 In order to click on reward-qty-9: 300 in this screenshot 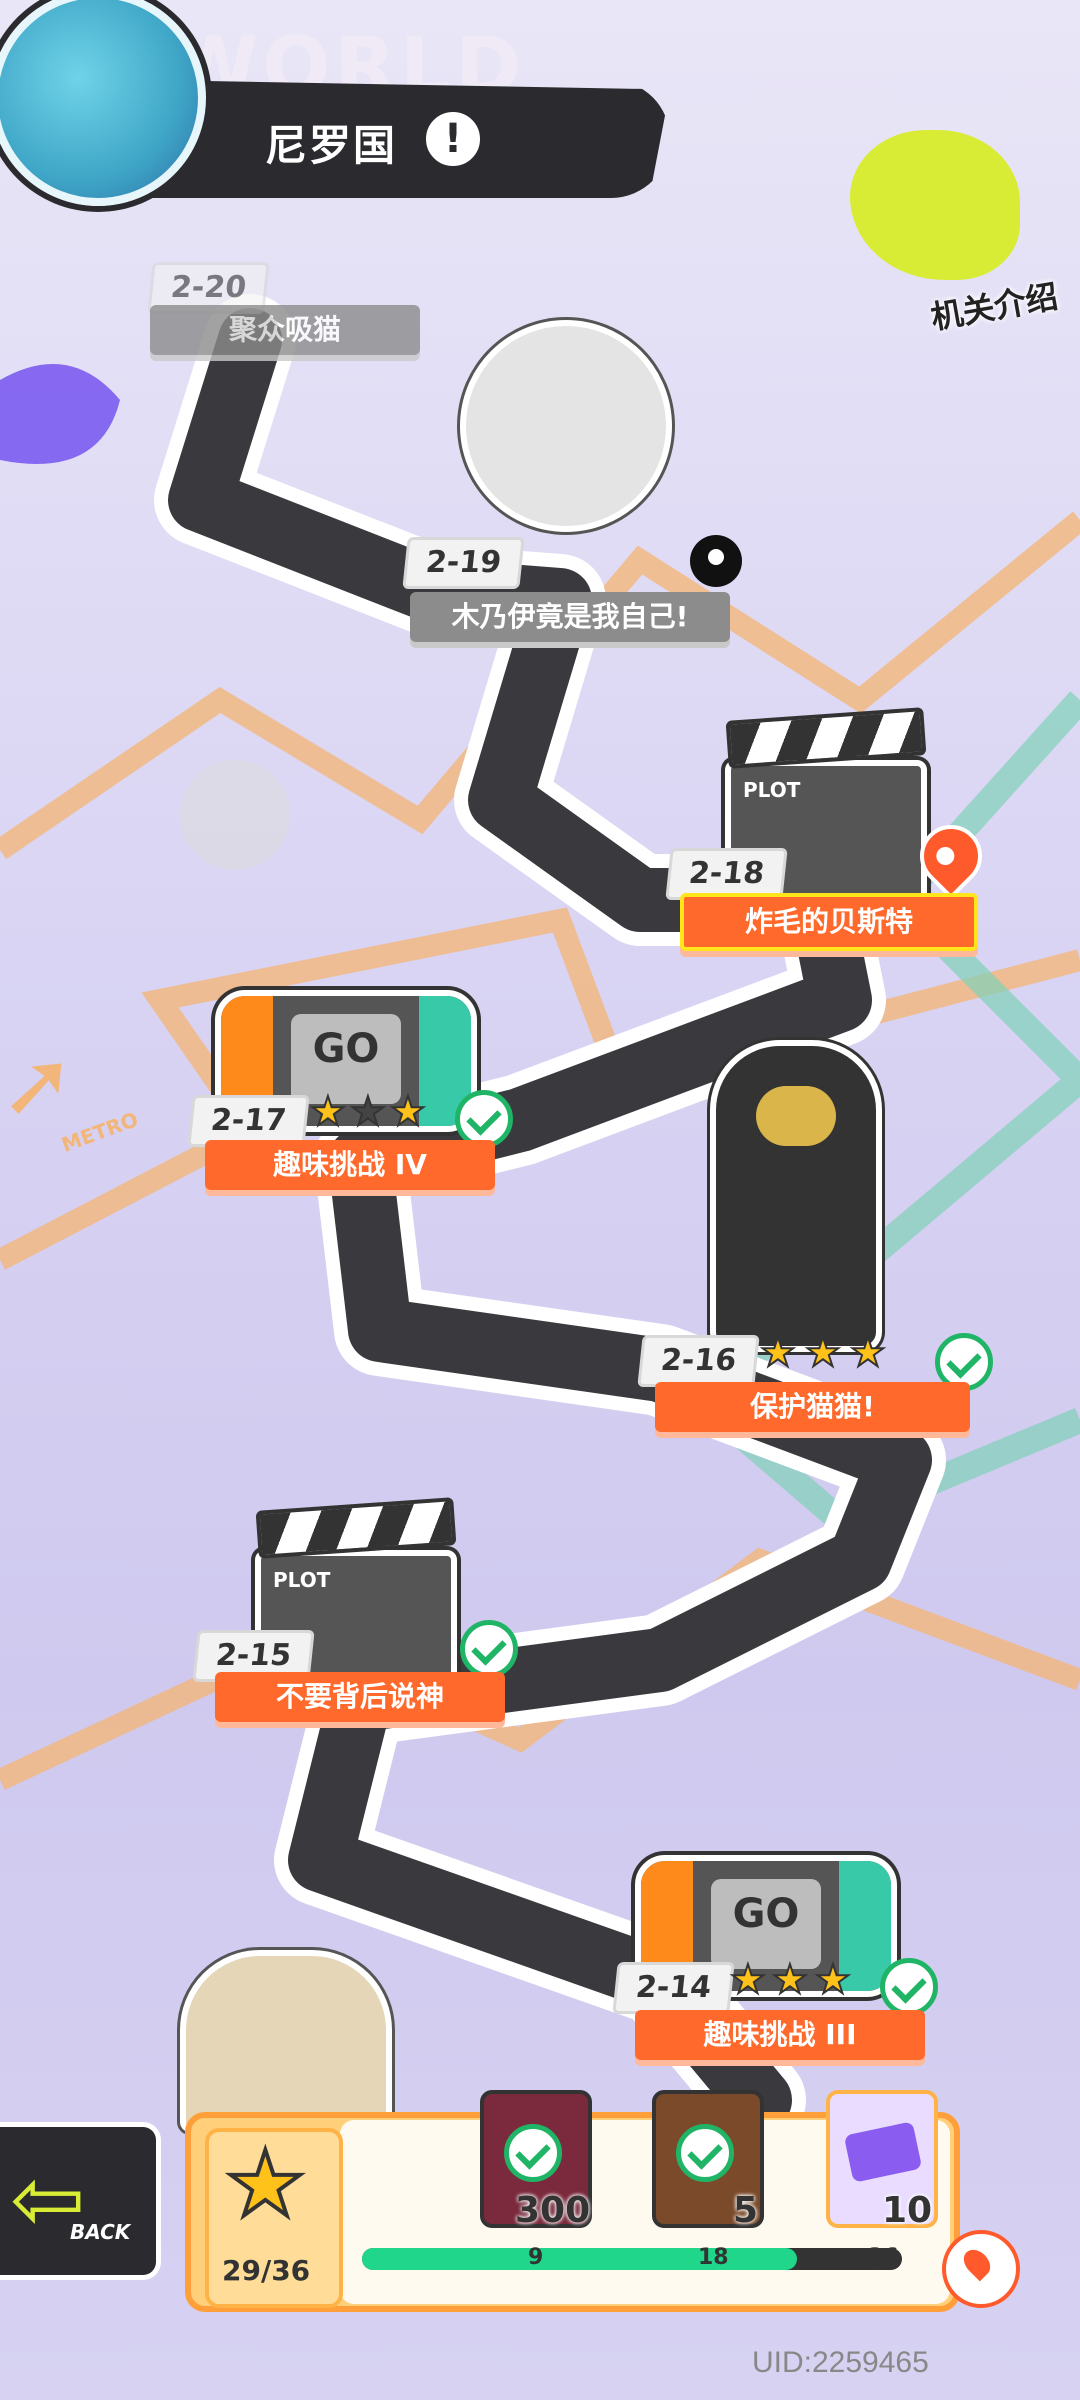, I will do `click(553, 2210)`.